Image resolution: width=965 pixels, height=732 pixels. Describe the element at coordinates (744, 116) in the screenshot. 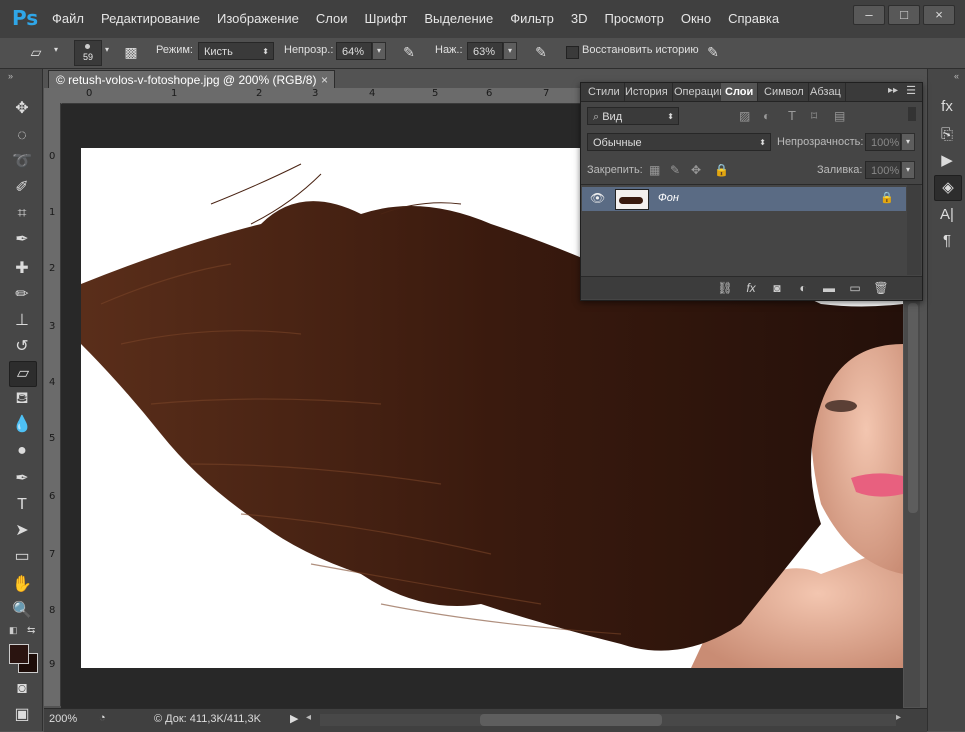

I see `pixel-filter-icon: ▨` at that location.